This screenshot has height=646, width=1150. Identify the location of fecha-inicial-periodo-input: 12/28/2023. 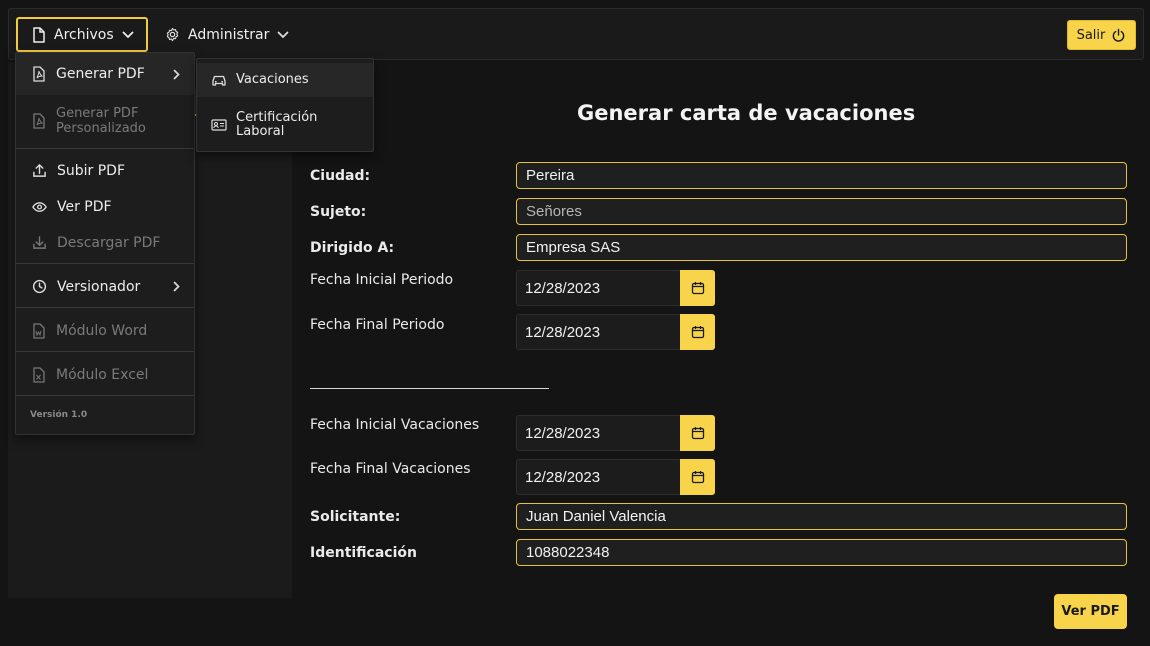
(598, 288).